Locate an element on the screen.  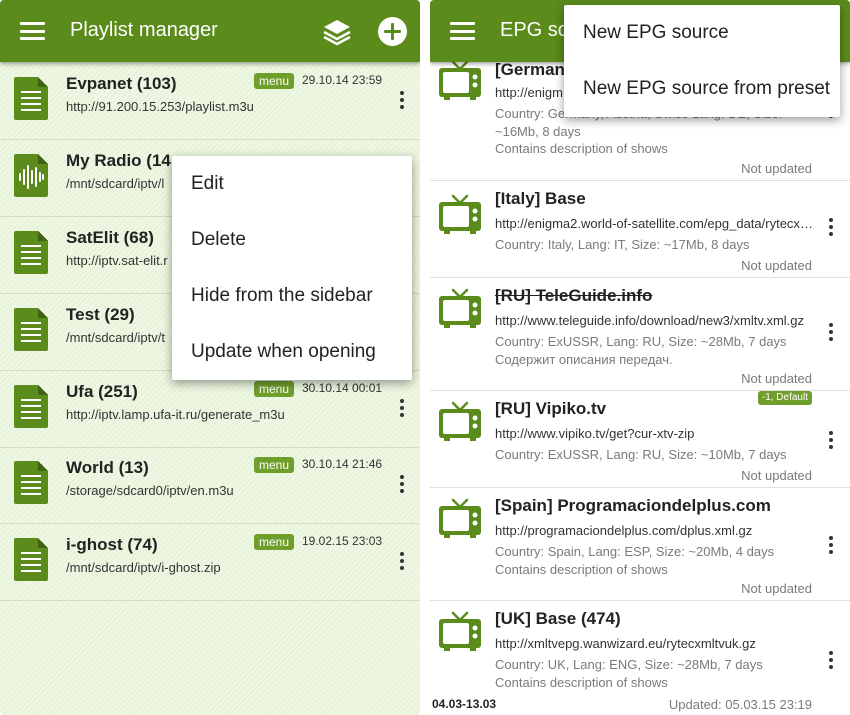
playlist-date: 29.10.14 23:59 is located at coordinates (342, 80).